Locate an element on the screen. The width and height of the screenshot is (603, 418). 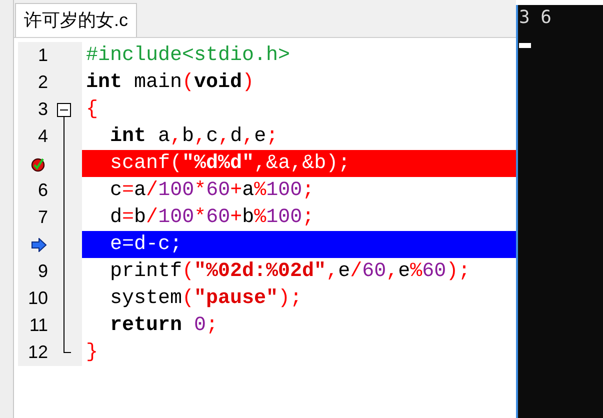
file-tab: 许可岁的女.c is located at coordinates (76, 20).